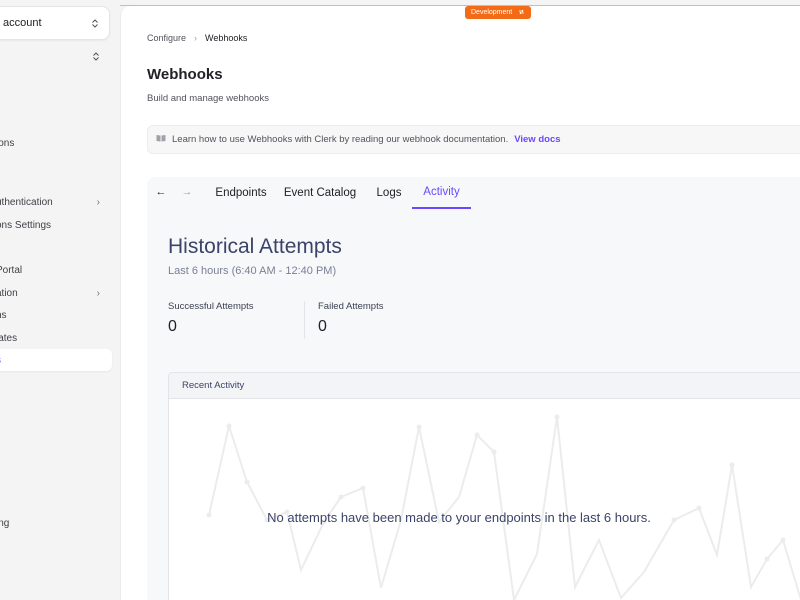 The image size is (800, 600). I want to click on application-switcher, so click(55, 56).